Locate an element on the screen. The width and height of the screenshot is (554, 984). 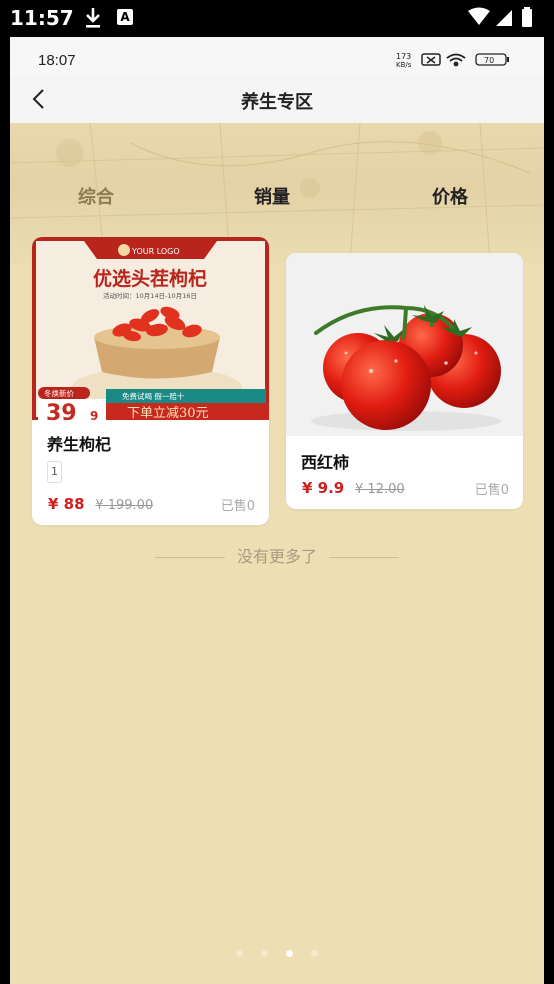
battery-level: 70 is located at coordinates (489, 60).